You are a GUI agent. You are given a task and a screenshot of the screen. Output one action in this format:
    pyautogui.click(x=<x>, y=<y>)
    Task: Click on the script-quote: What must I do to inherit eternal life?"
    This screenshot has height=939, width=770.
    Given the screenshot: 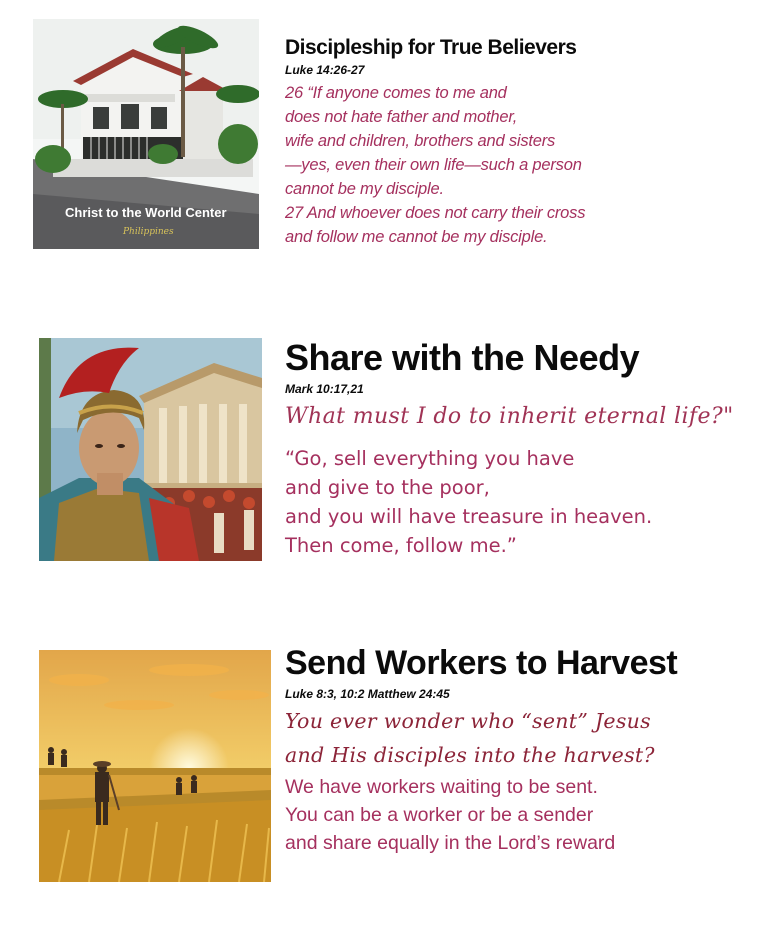 What is the action you would take?
    pyautogui.click(x=509, y=416)
    